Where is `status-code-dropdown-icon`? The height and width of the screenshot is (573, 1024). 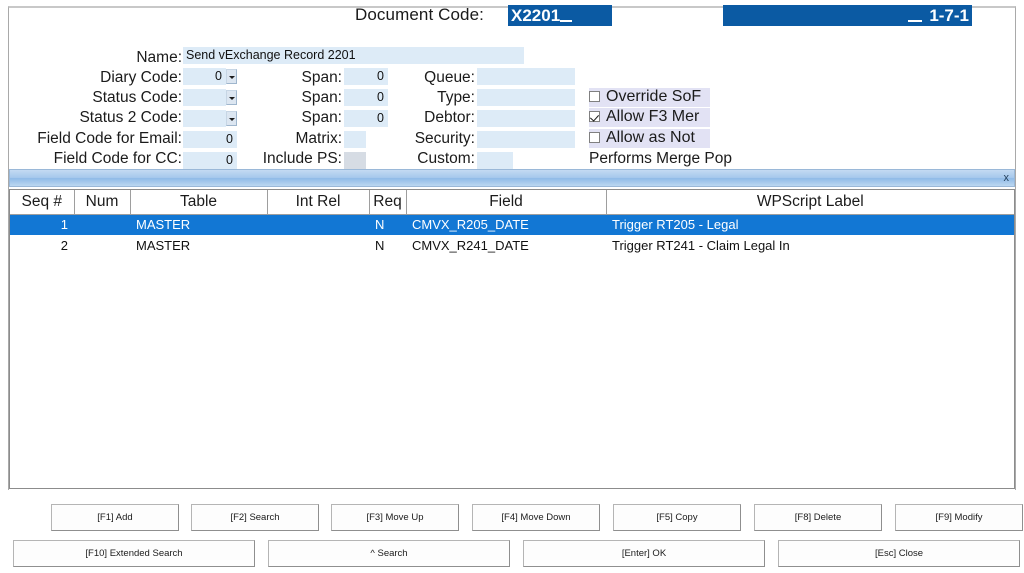
status-code-dropdown-icon is located at coordinates (231, 97).